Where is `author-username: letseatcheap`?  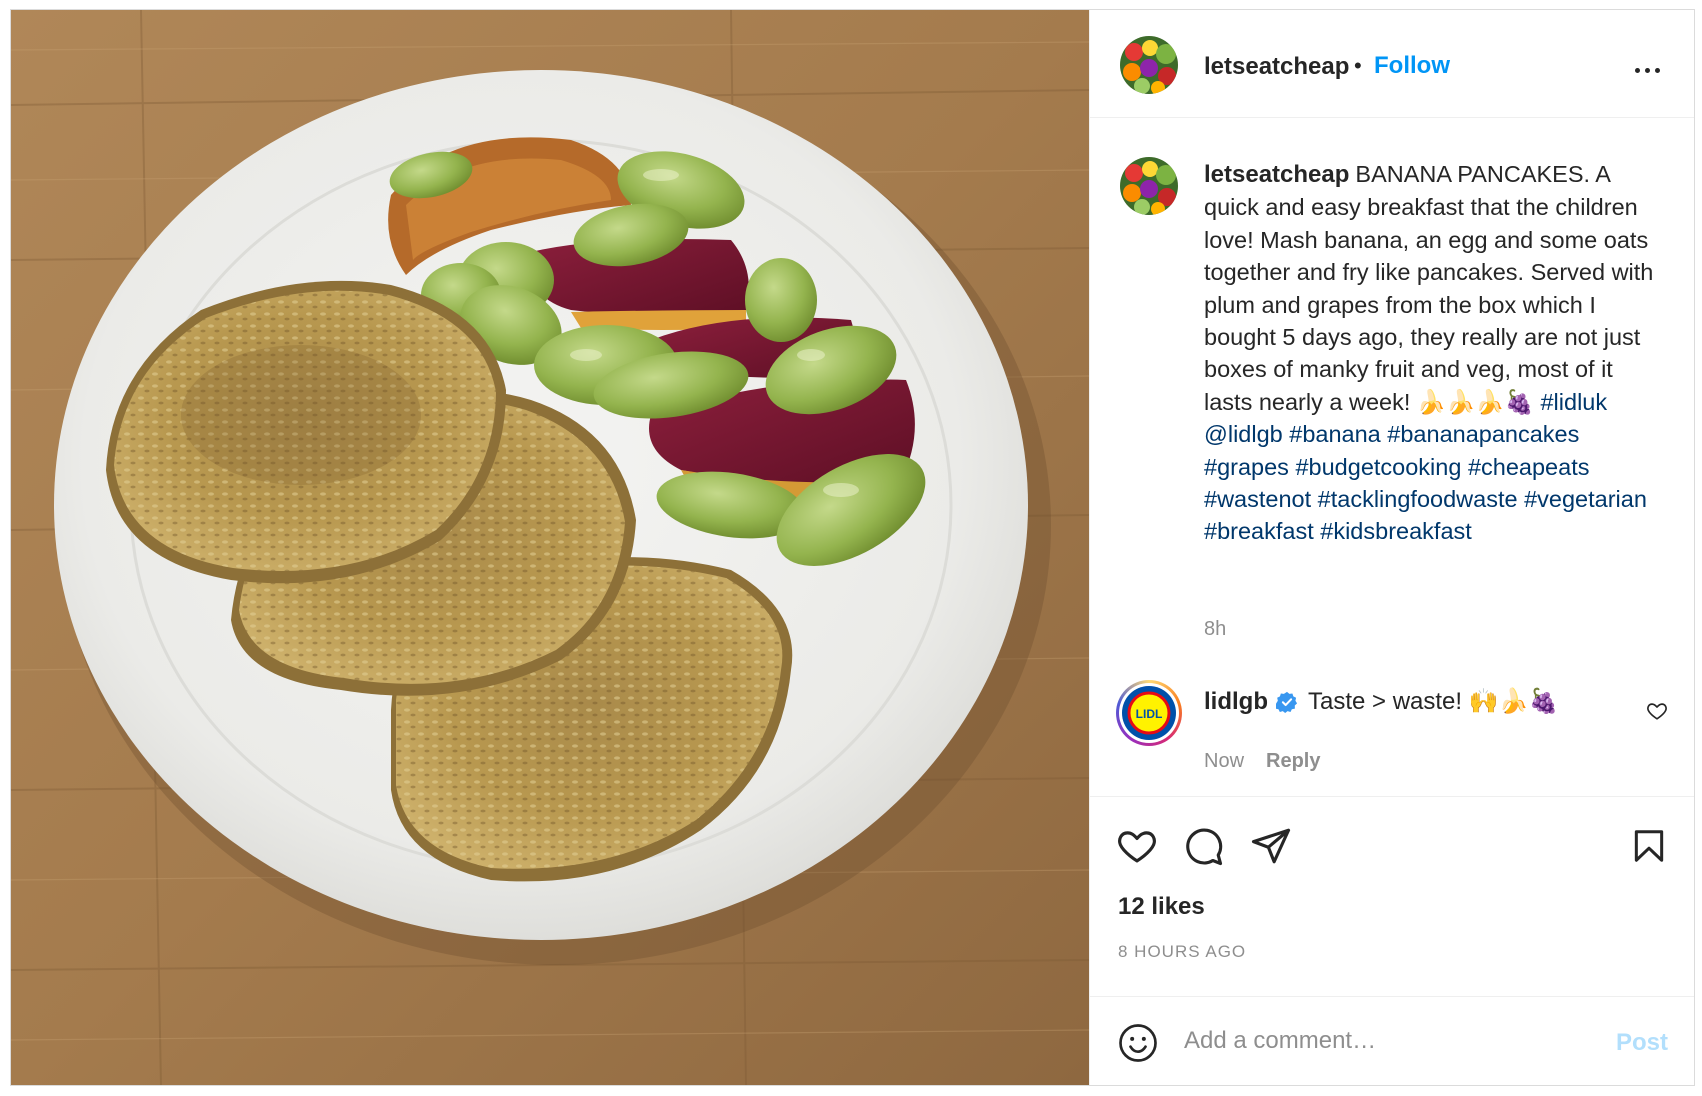 author-username: letseatcheap is located at coordinates (1276, 67).